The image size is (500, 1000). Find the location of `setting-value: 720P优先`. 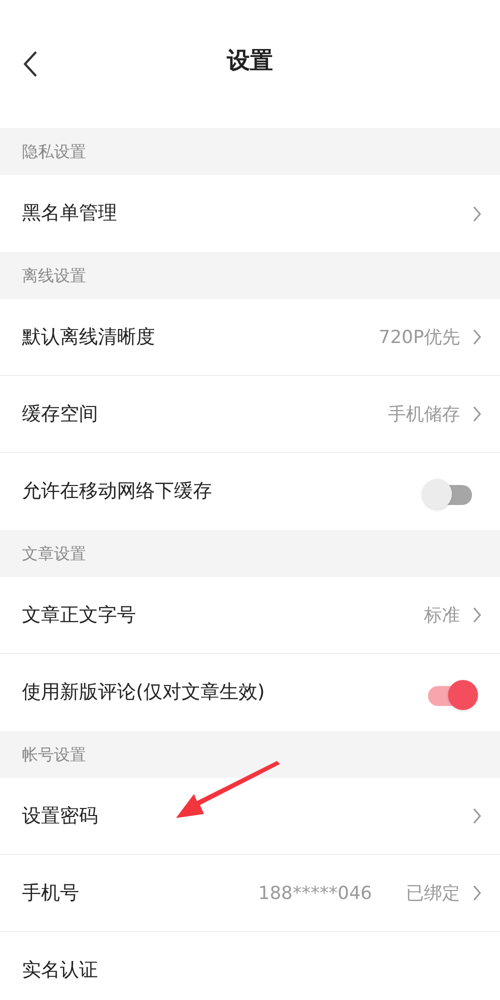

setting-value: 720P优先 is located at coordinates (419, 338).